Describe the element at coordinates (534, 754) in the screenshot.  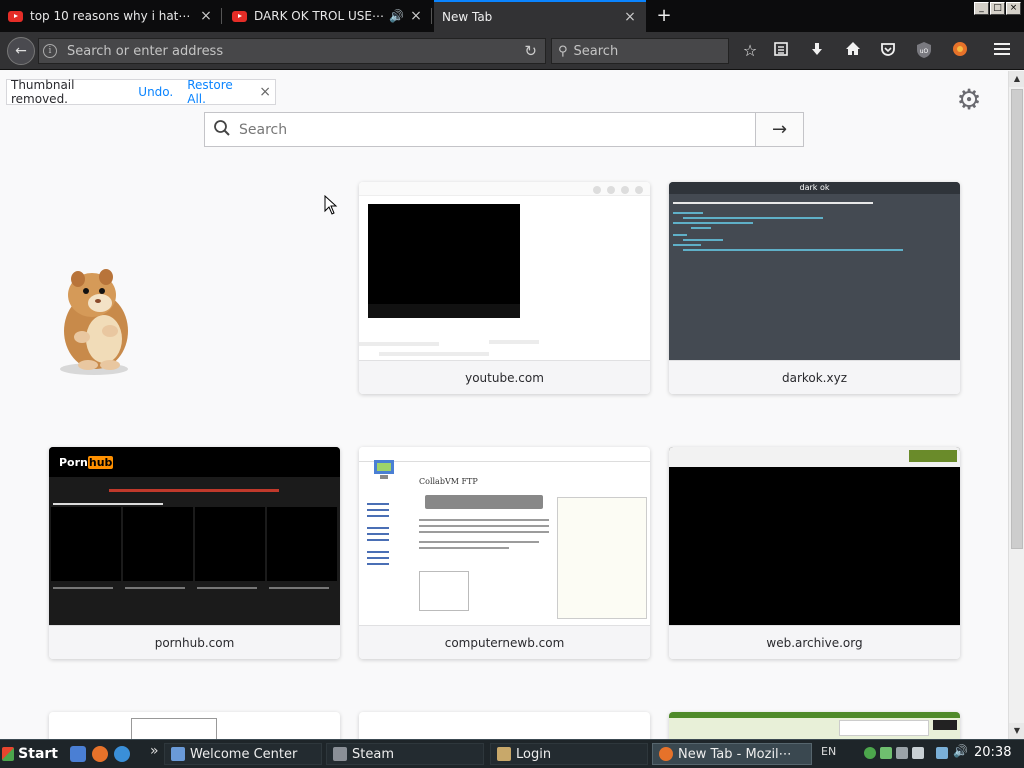
I see `taskbar-item-label: Login` at that location.